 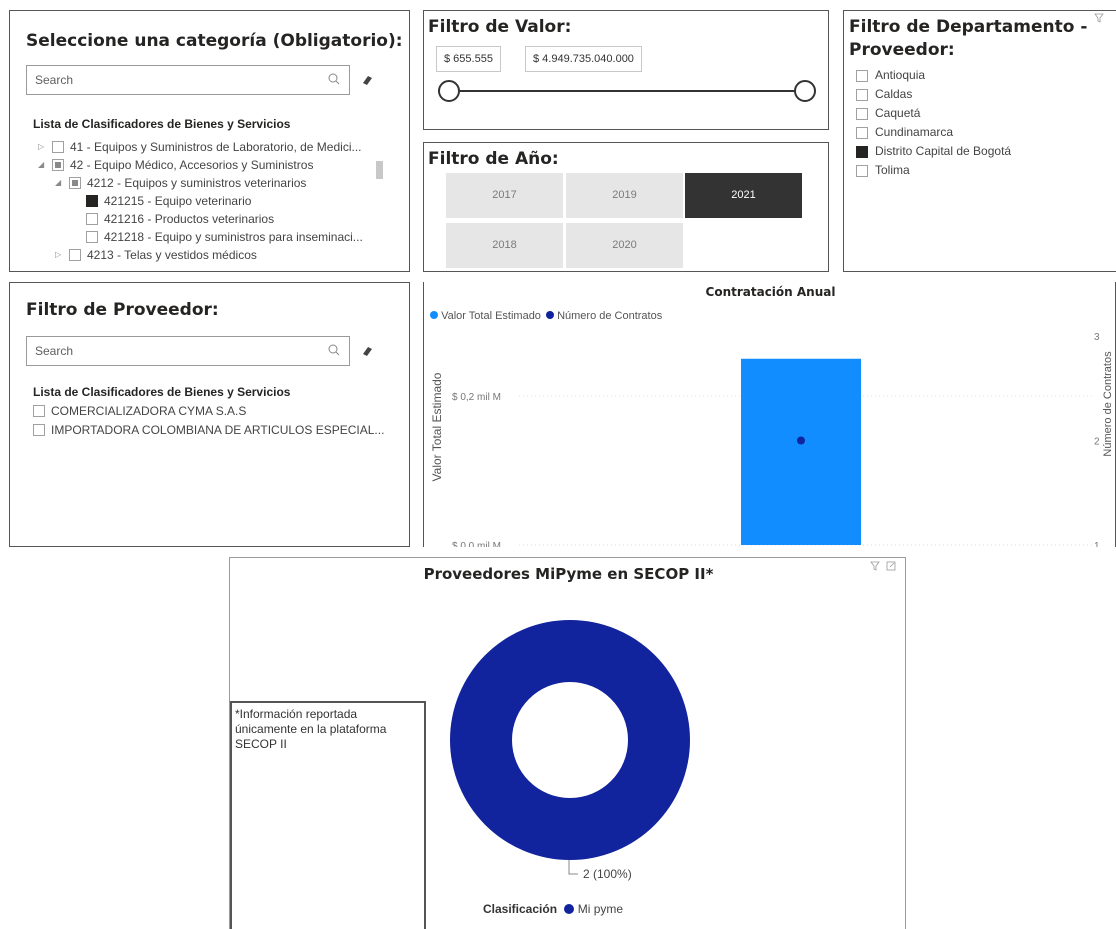 What do you see at coordinates (805, 91) in the screenshot?
I see `value-slider-max-handle` at bounding box center [805, 91].